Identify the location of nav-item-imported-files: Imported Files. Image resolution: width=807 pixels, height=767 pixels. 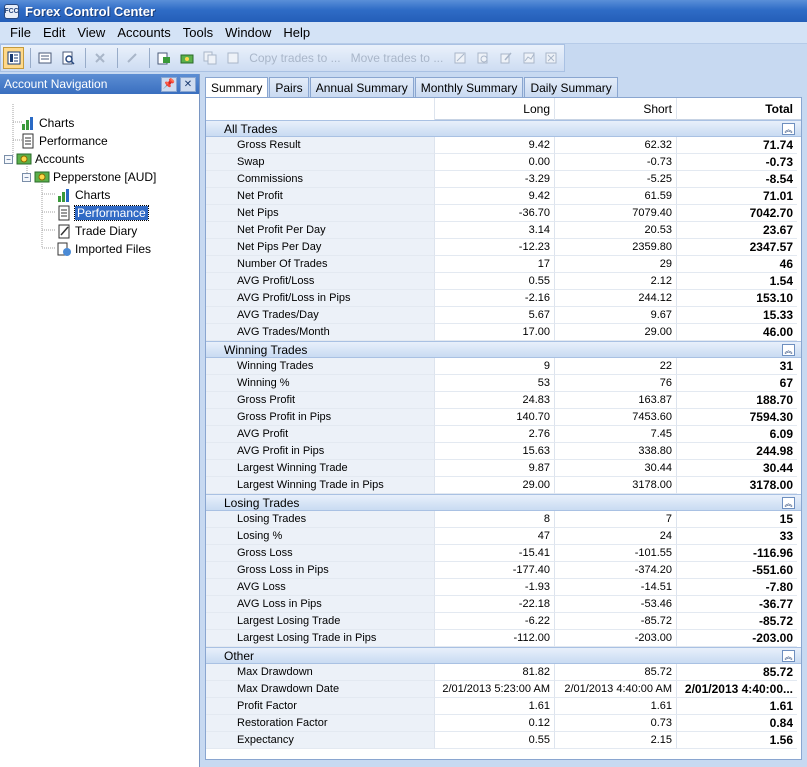
(103, 249).